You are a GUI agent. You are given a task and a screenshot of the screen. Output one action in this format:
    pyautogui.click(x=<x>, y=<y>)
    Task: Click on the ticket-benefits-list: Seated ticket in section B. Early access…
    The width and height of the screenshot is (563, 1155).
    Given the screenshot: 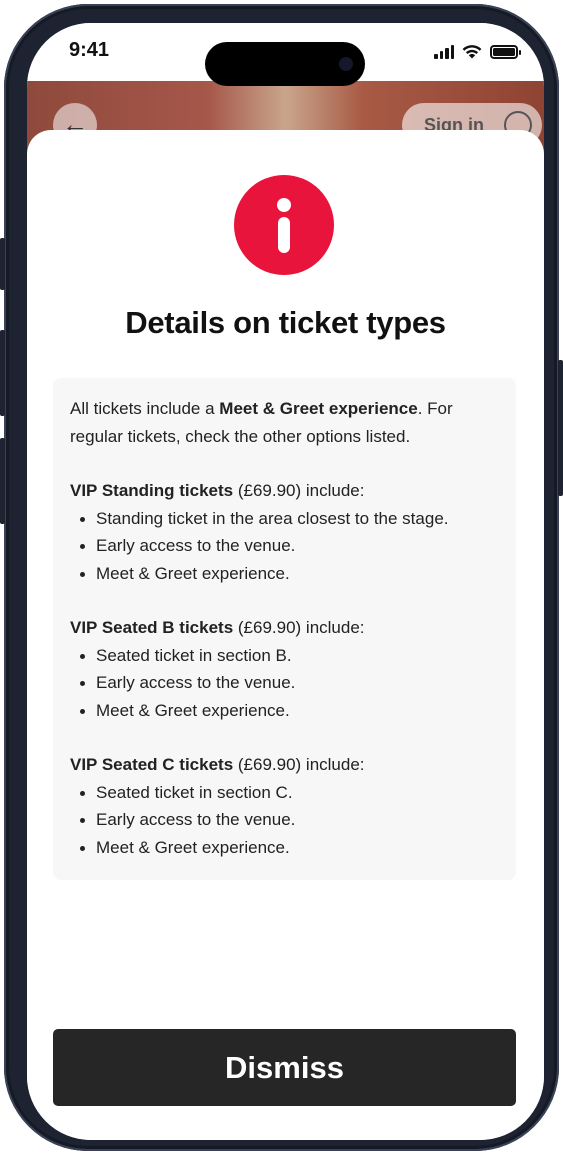 What is the action you would take?
    pyautogui.click(x=285, y=683)
    